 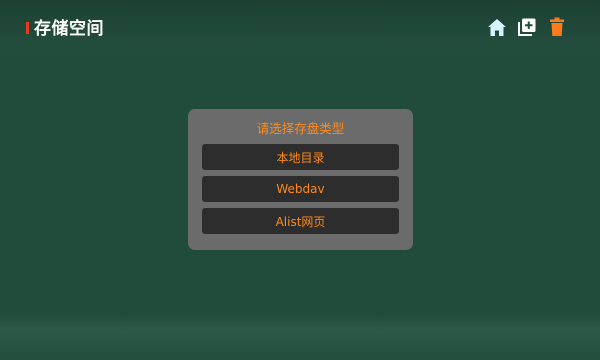 I want to click on trash-icon, so click(x=557, y=26).